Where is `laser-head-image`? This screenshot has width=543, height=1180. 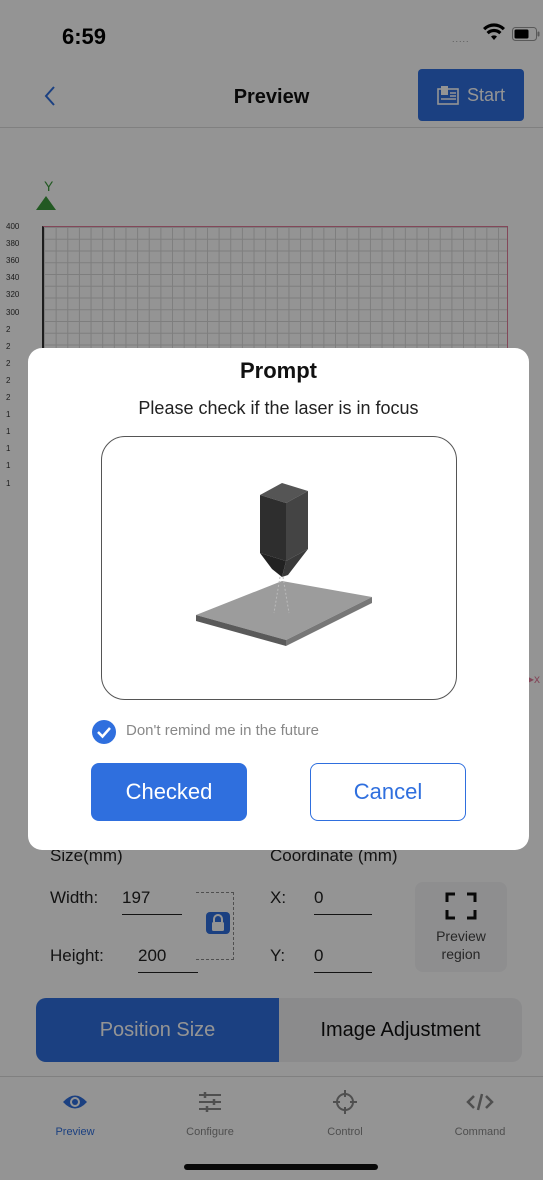 laser-head-image is located at coordinates (284, 564).